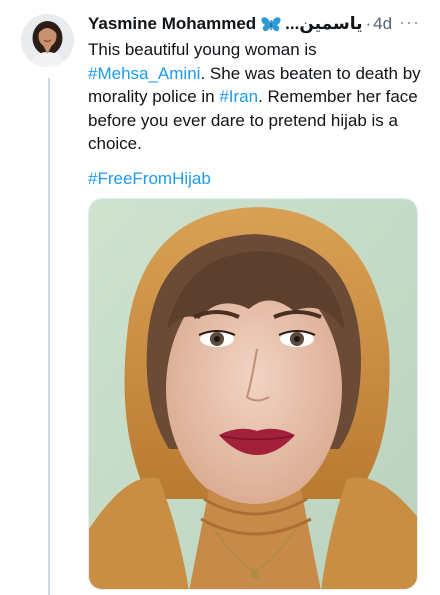  What do you see at coordinates (202, 49) in the screenshot?
I see `tweet-text-part1: This beautiful young woman is` at bounding box center [202, 49].